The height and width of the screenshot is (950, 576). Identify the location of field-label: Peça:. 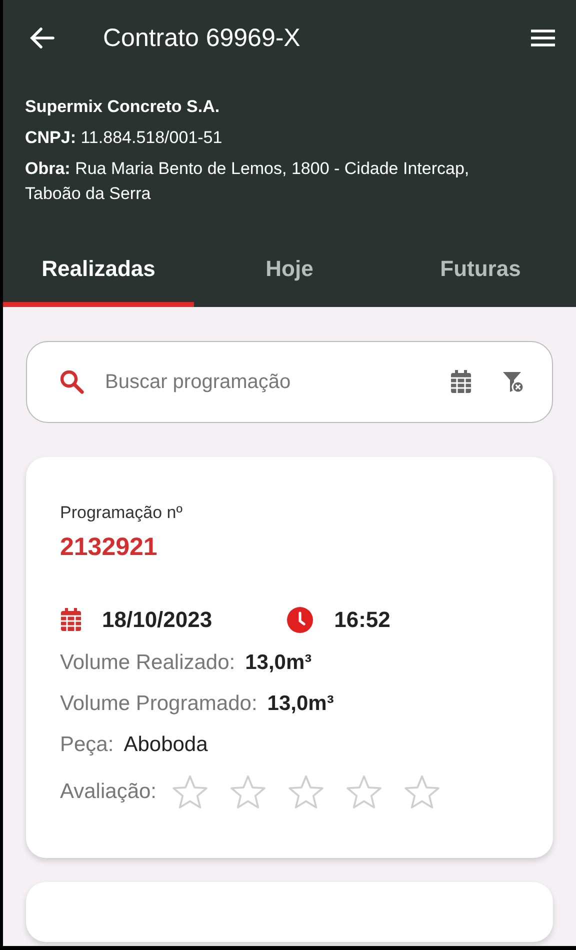
(87, 745).